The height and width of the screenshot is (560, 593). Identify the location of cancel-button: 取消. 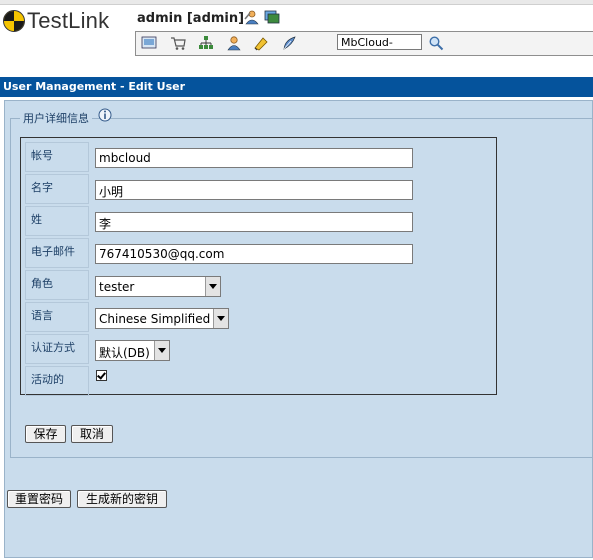
(92, 434).